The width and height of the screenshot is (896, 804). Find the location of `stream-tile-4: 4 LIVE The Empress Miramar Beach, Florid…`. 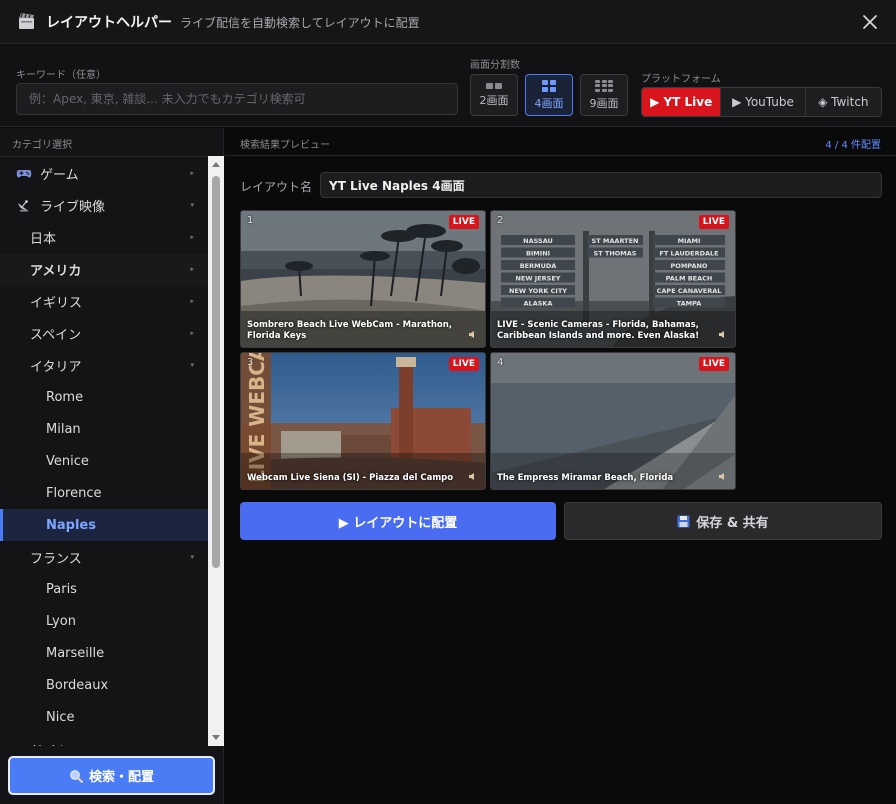

stream-tile-4: 4 LIVE The Empress Miramar Beach, Florid… is located at coordinates (613, 421).